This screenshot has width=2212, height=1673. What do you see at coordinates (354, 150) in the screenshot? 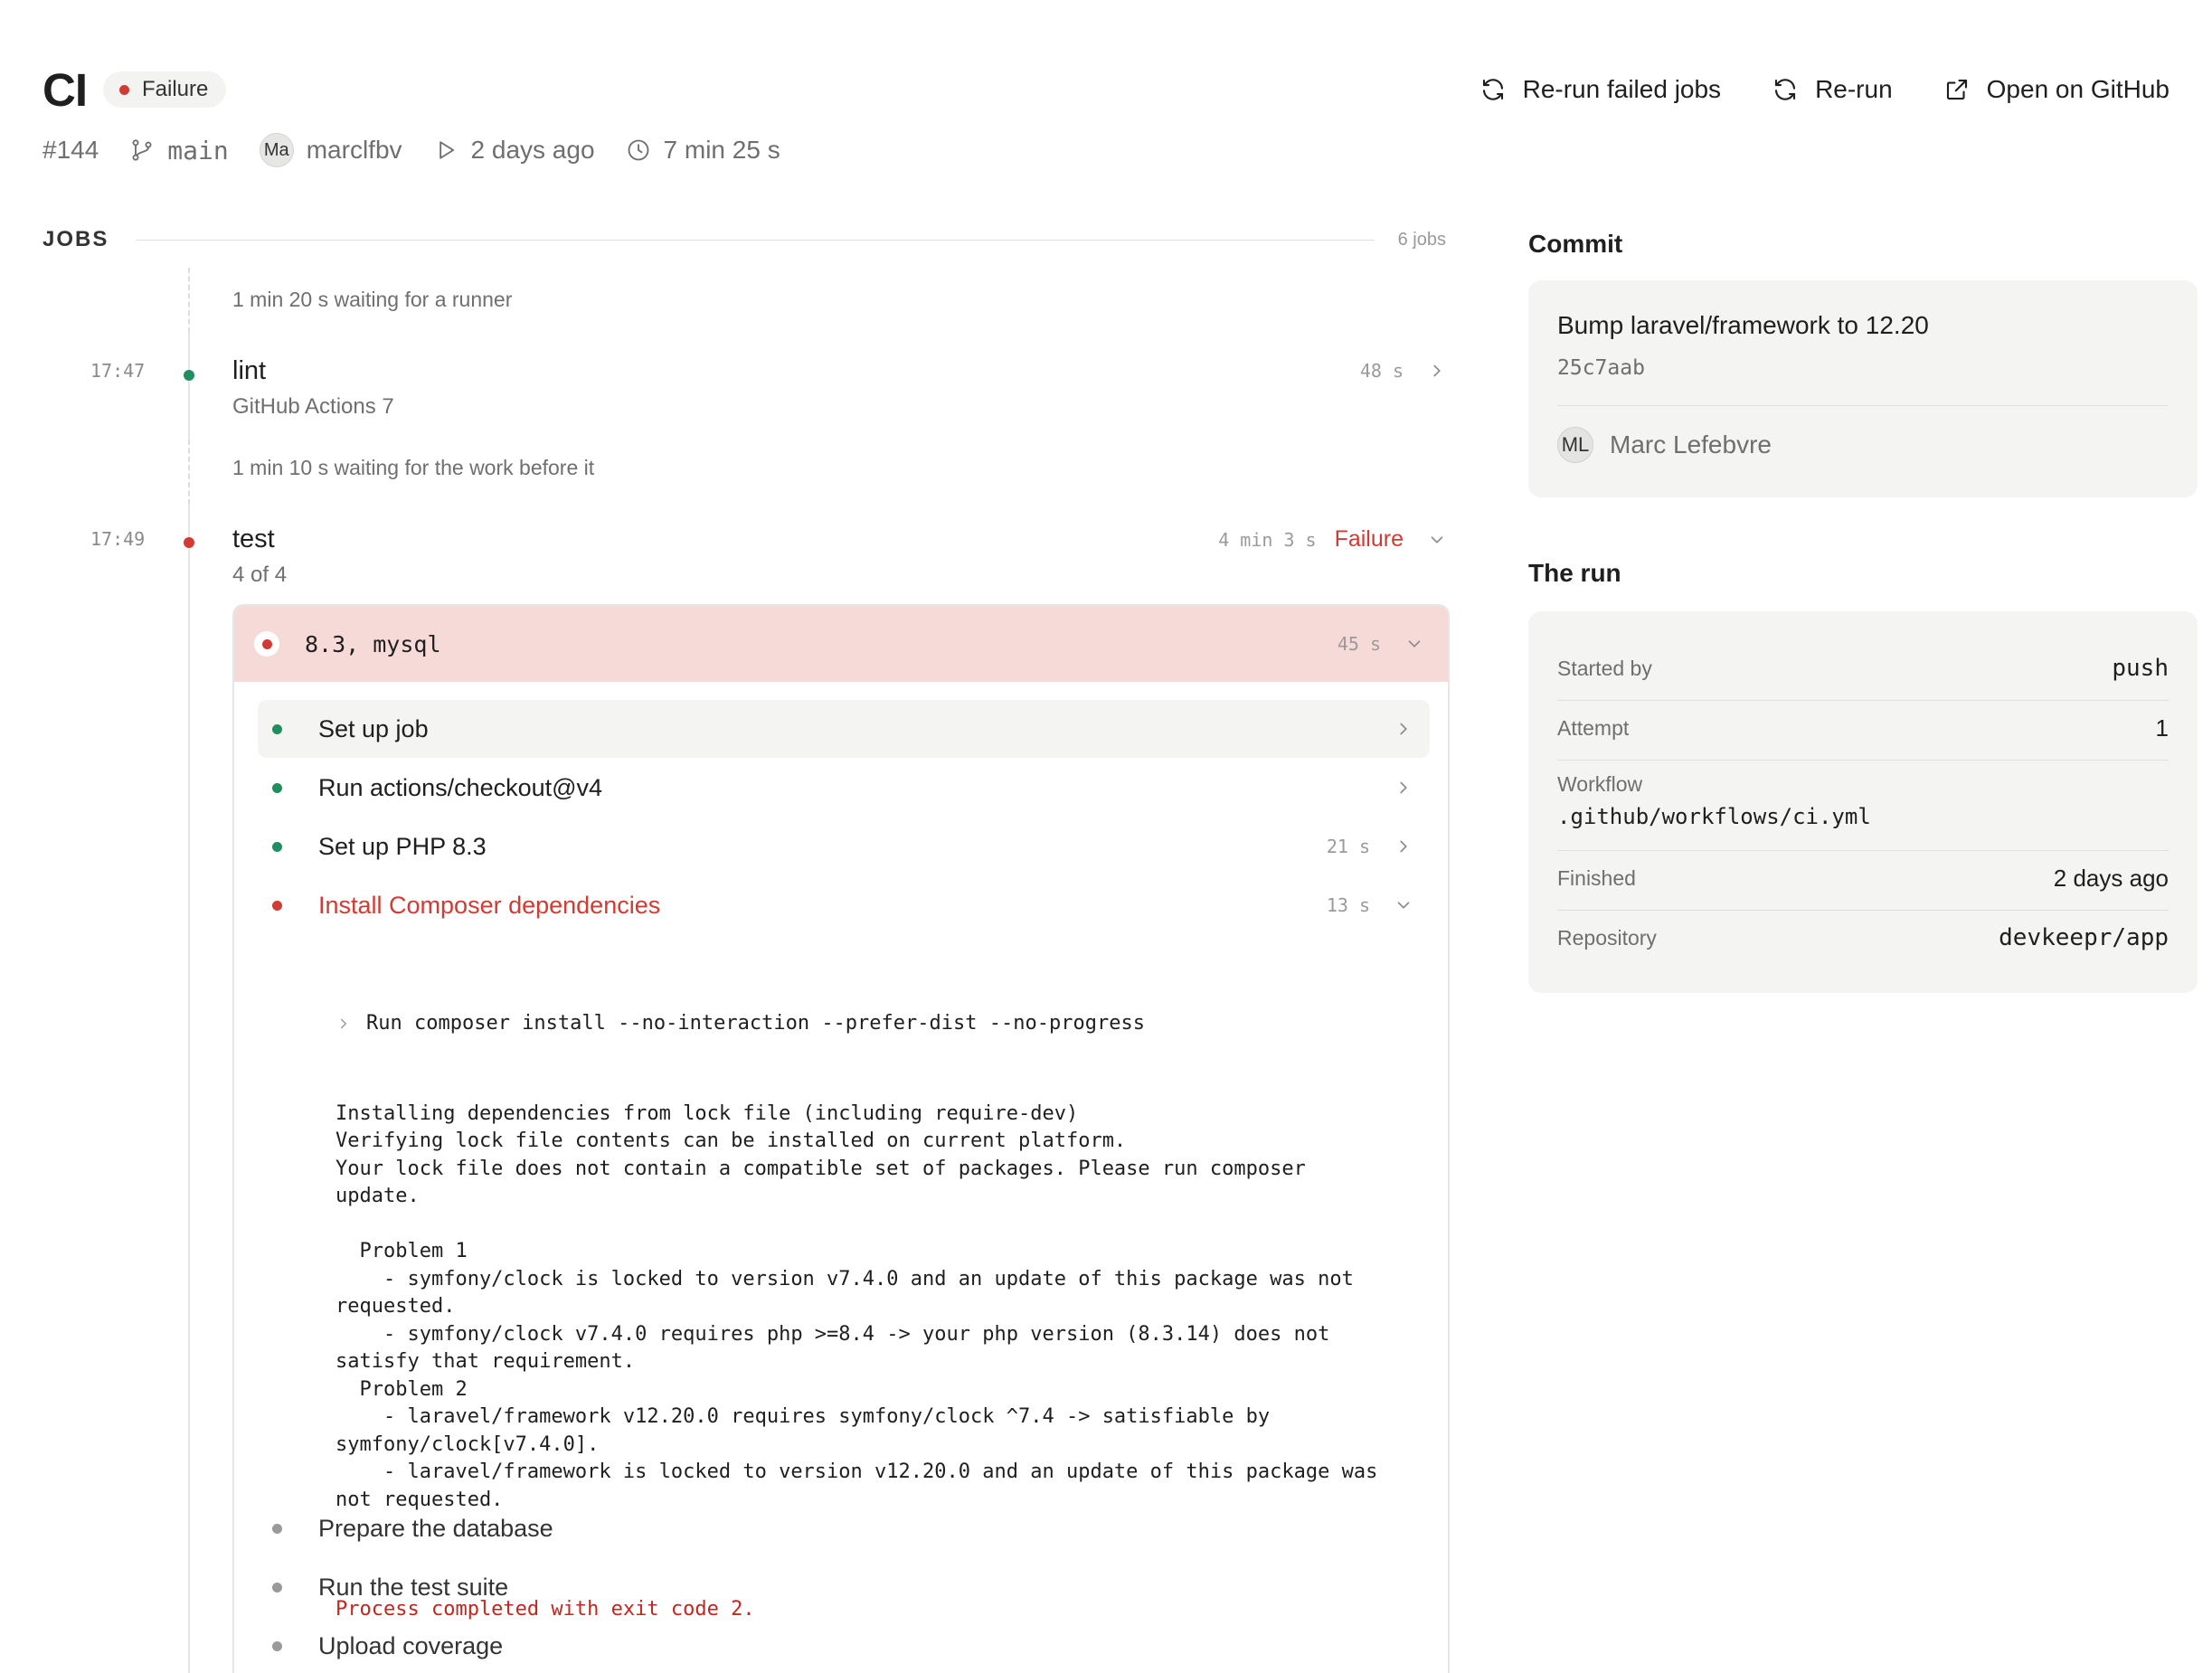
I see `actor-name: marclfbv` at bounding box center [354, 150].